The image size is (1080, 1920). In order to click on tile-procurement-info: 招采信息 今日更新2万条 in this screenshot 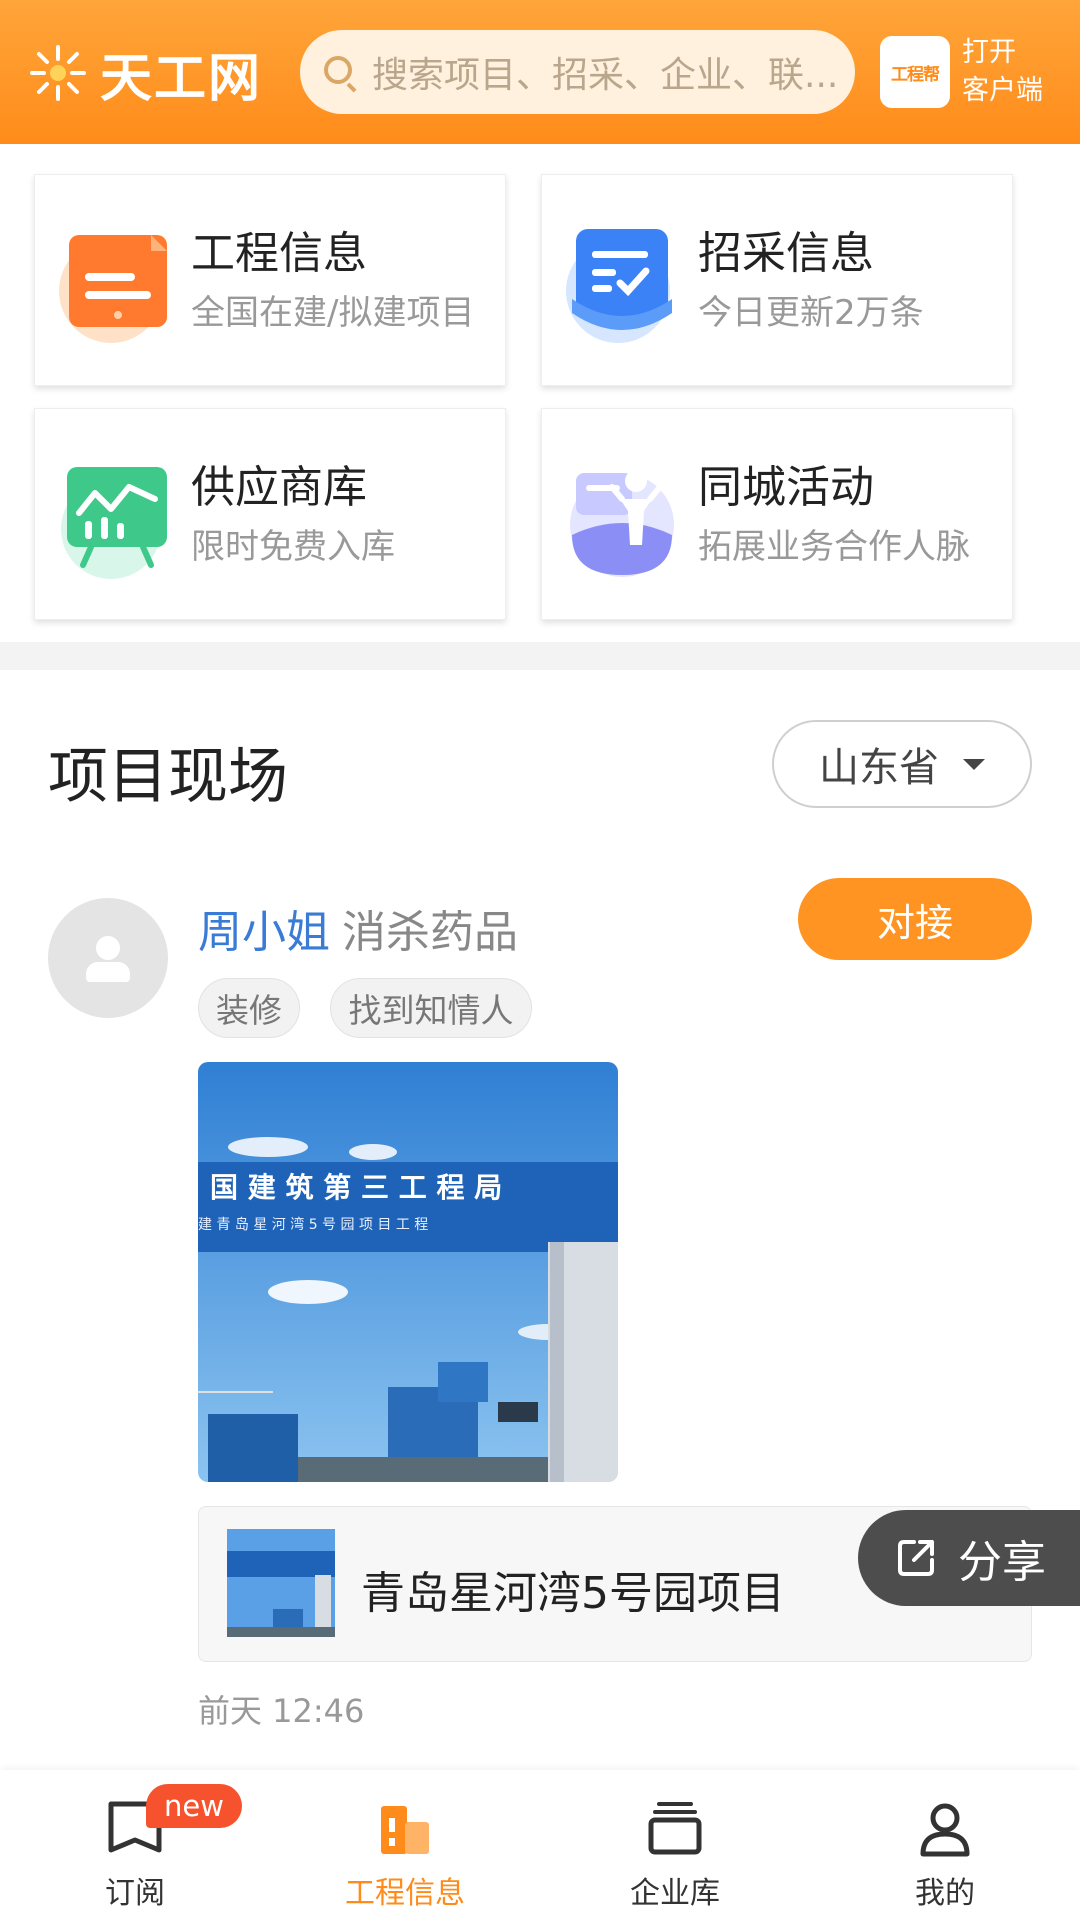, I will do `click(777, 280)`.